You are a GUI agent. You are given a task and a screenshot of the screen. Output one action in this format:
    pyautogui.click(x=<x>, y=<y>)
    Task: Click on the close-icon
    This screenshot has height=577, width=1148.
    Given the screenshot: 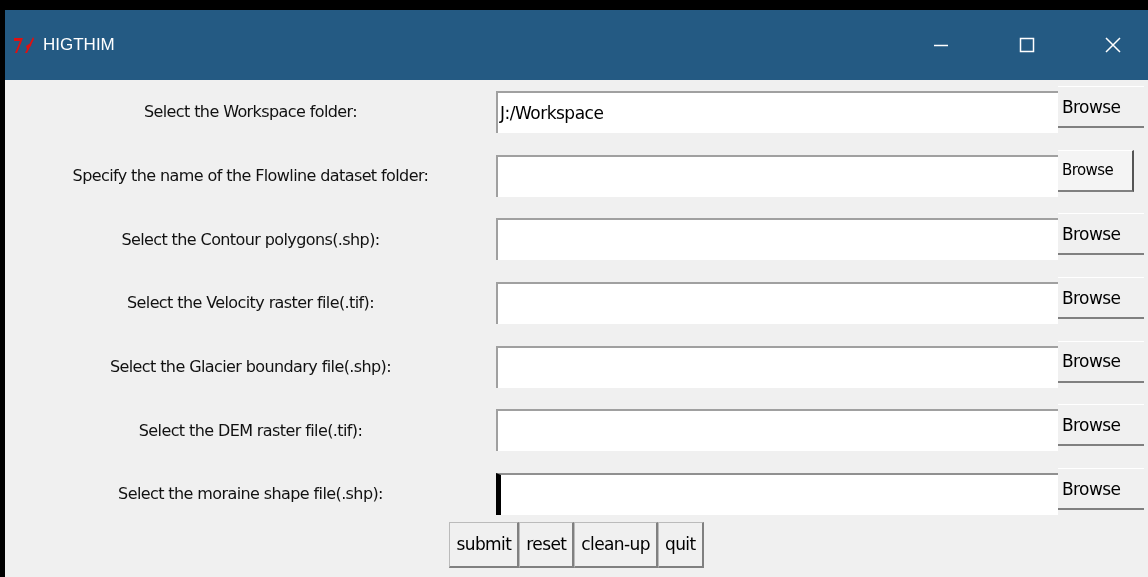 What is the action you would take?
    pyautogui.click(x=1113, y=45)
    